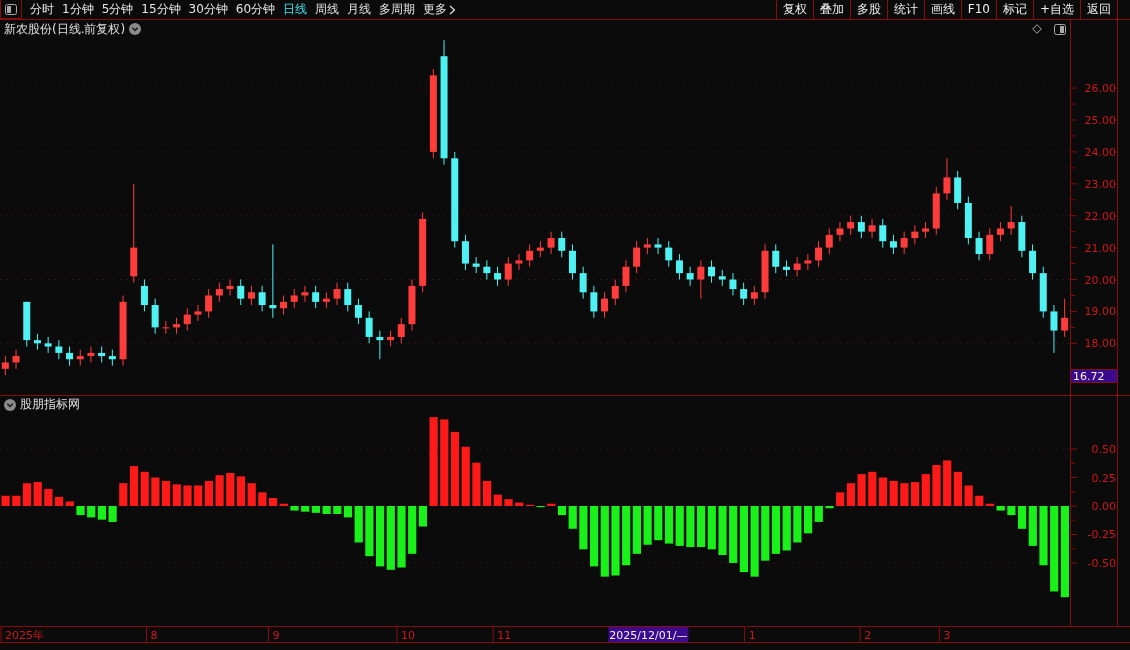 The width and height of the screenshot is (1130, 650). Describe the element at coordinates (1037, 29) in the screenshot. I see `diamond-icon` at that location.